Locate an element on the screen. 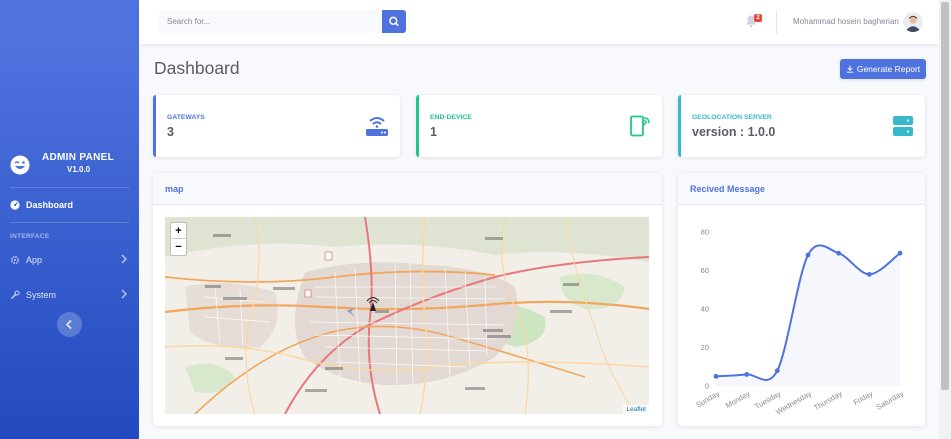 This screenshot has height=439, width=951. sidebar-item-label: App is located at coordinates (34, 260).